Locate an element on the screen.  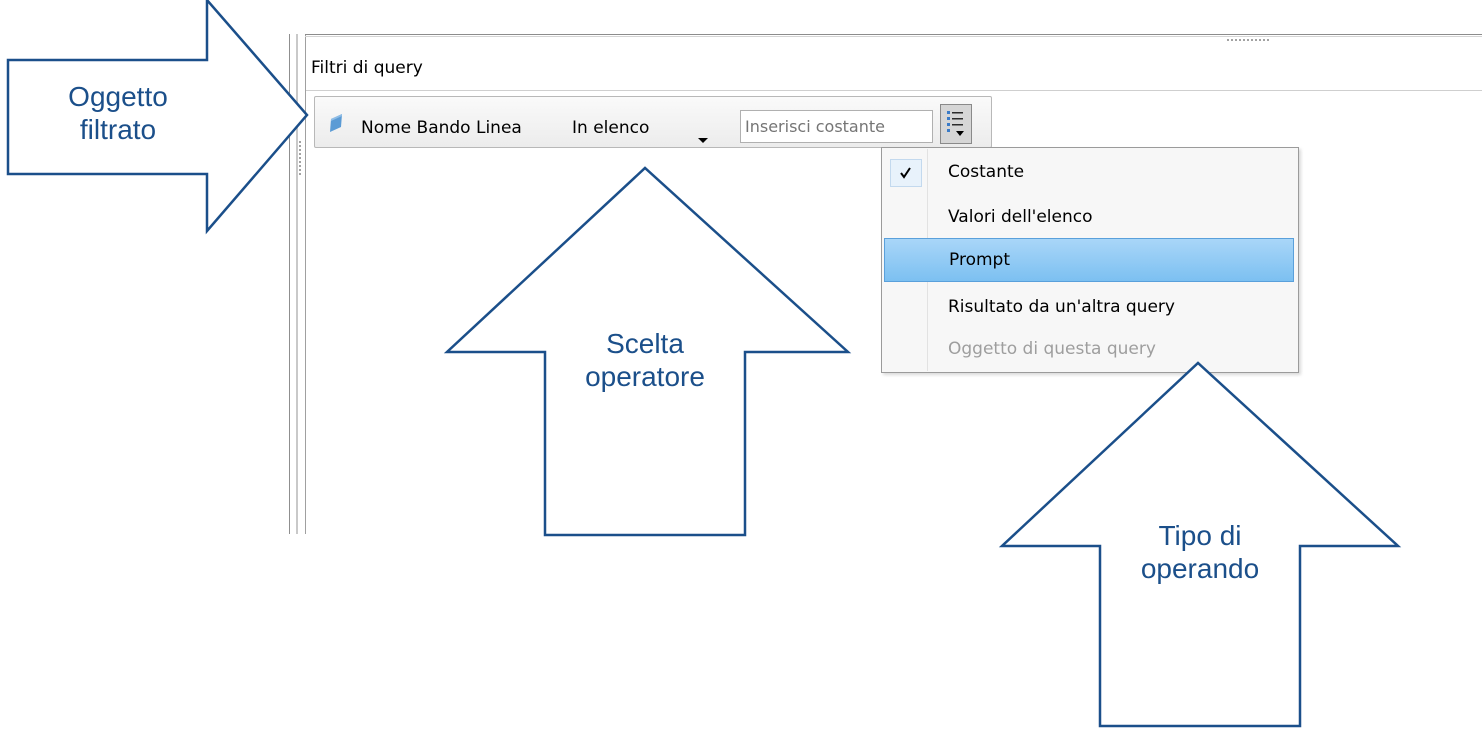
annotation-line: Oggetto is located at coordinates (118, 96).